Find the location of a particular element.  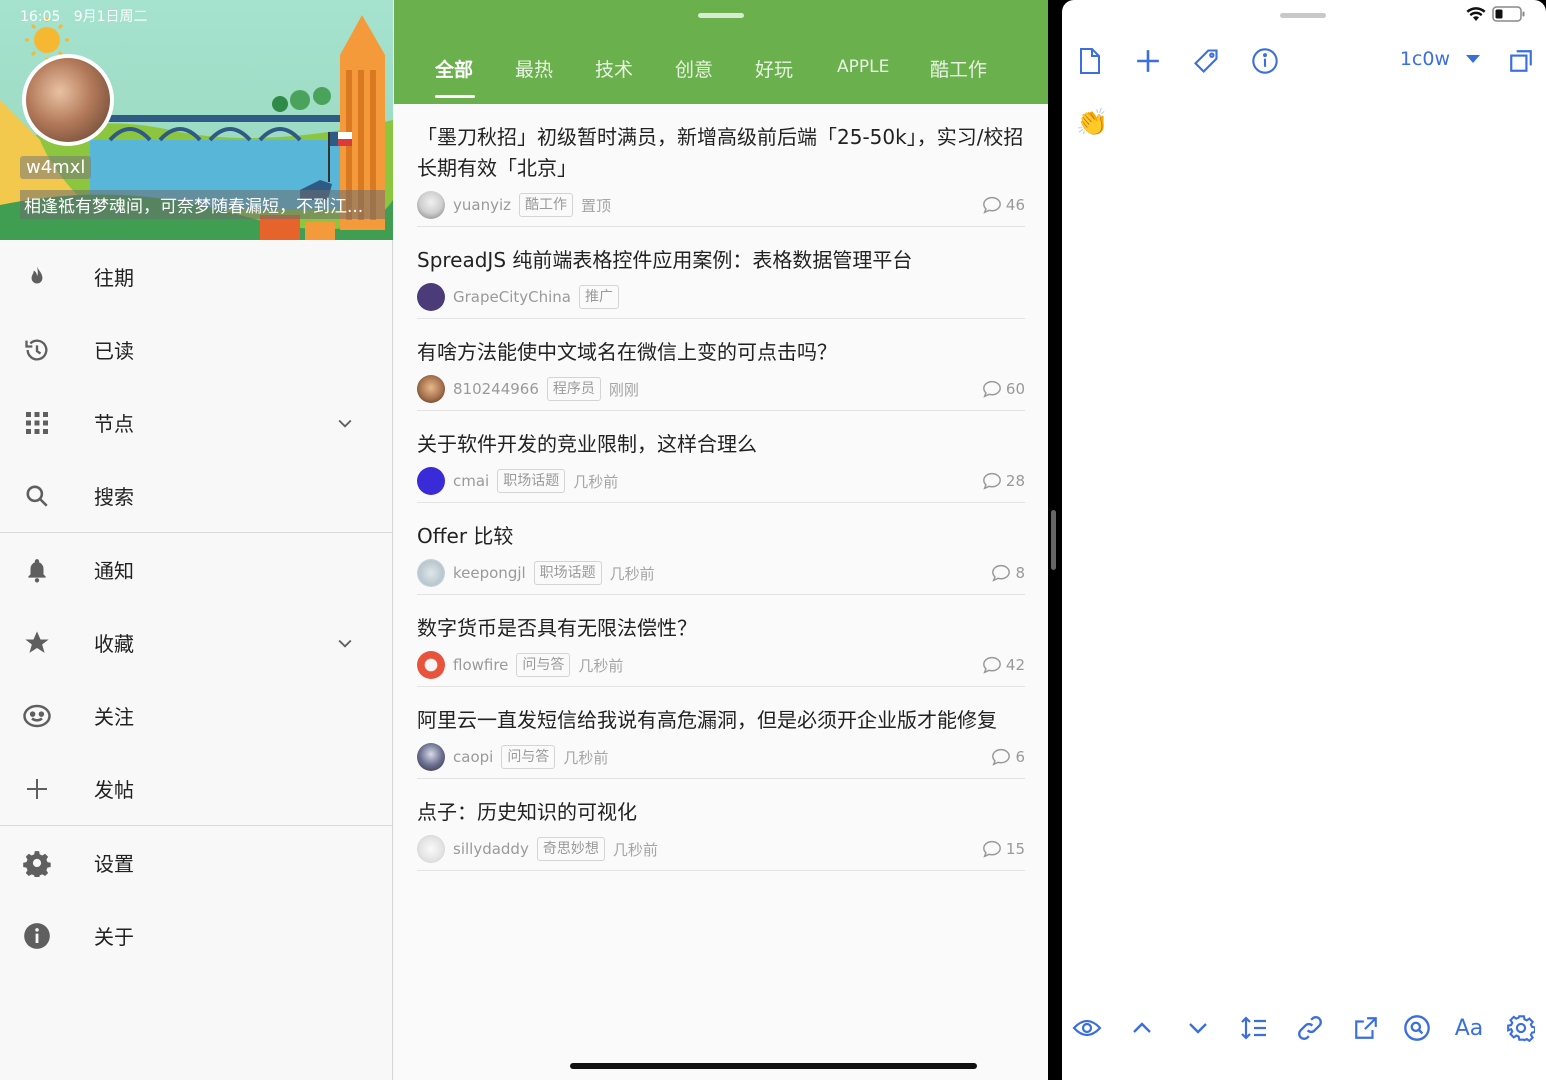

topic-author: GrapeCityChina is located at coordinates (512, 297).